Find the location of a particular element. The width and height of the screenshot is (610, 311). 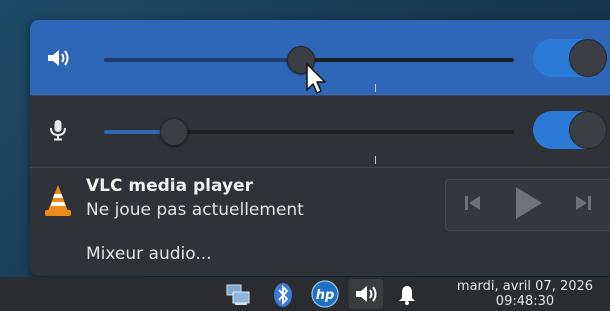

bluetooth-icon is located at coordinates (283, 295).